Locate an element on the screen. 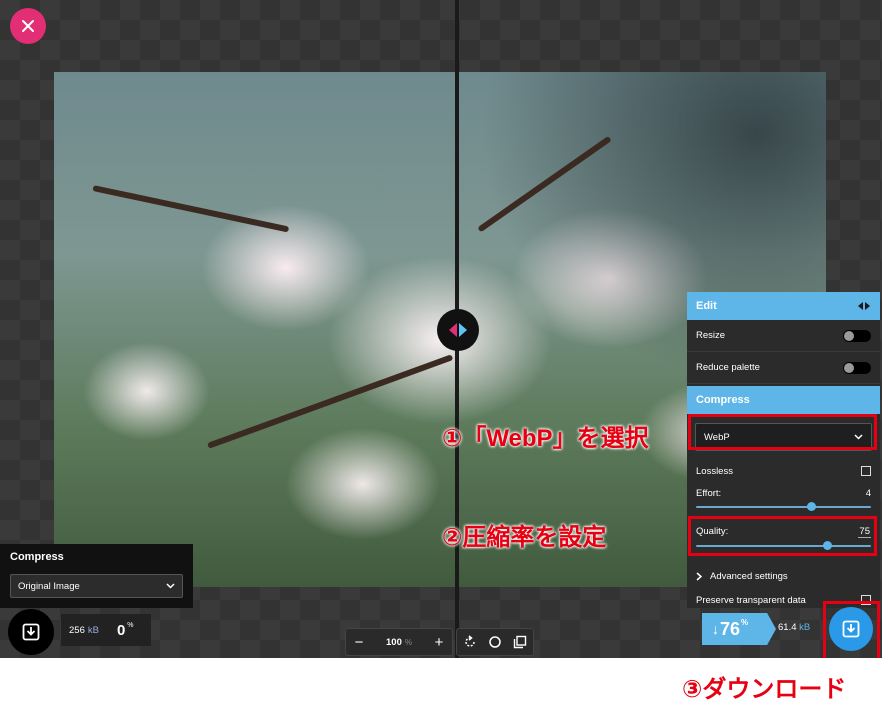 The width and height of the screenshot is (882, 706). left-compress-header: Compress is located at coordinates (37, 557).